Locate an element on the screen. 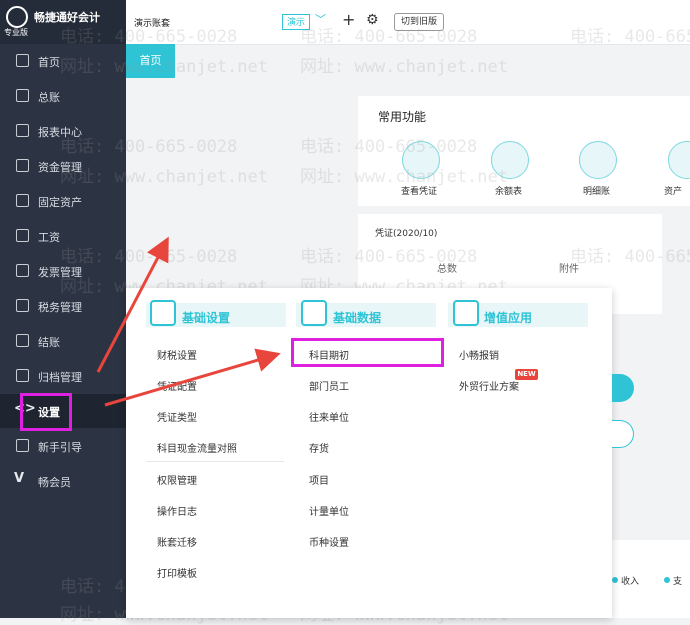 The width and height of the screenshot is (690, 625). arrow-to-settings is located at coordinates (132, 304).